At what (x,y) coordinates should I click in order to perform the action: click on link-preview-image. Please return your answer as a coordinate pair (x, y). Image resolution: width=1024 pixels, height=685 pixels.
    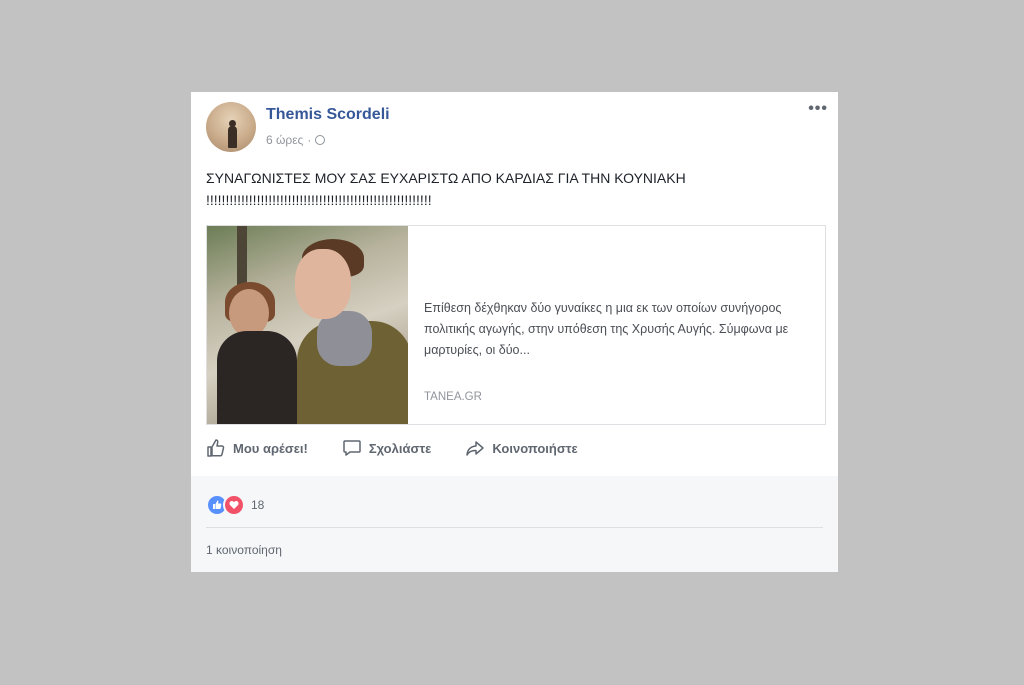
    Looking at the image, I should click on (307, 325).